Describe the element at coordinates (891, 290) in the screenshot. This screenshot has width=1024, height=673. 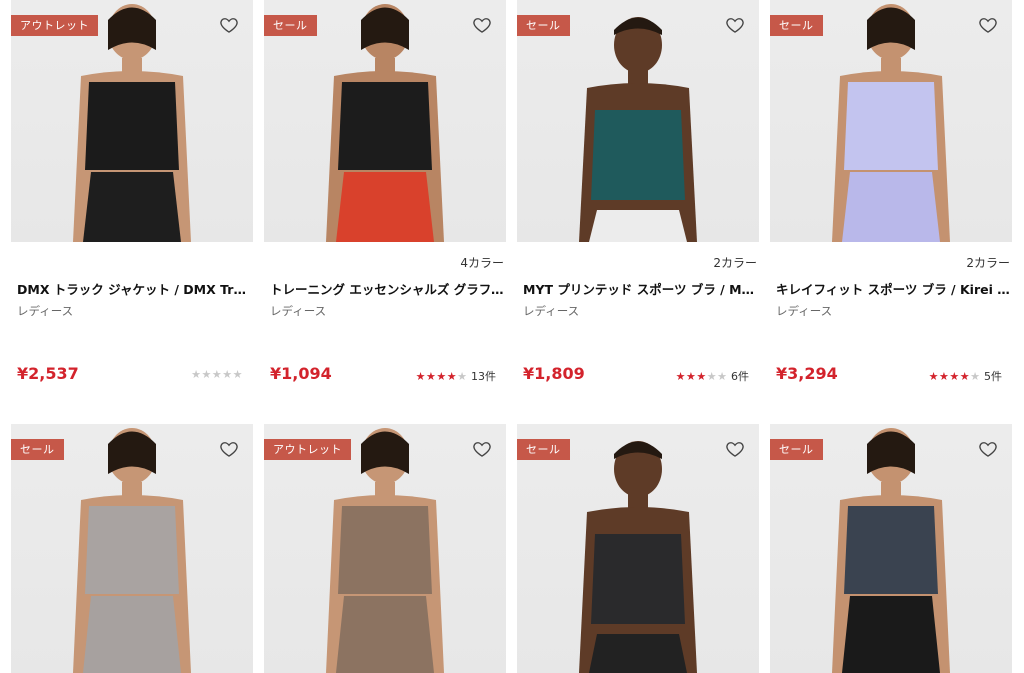
I see `product-name: キレイフィット スポーツ ブラ / Kirei Fit Sports Bra` at that location.